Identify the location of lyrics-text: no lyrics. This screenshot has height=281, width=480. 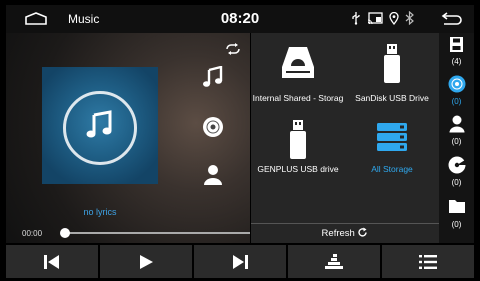
(100, 212).